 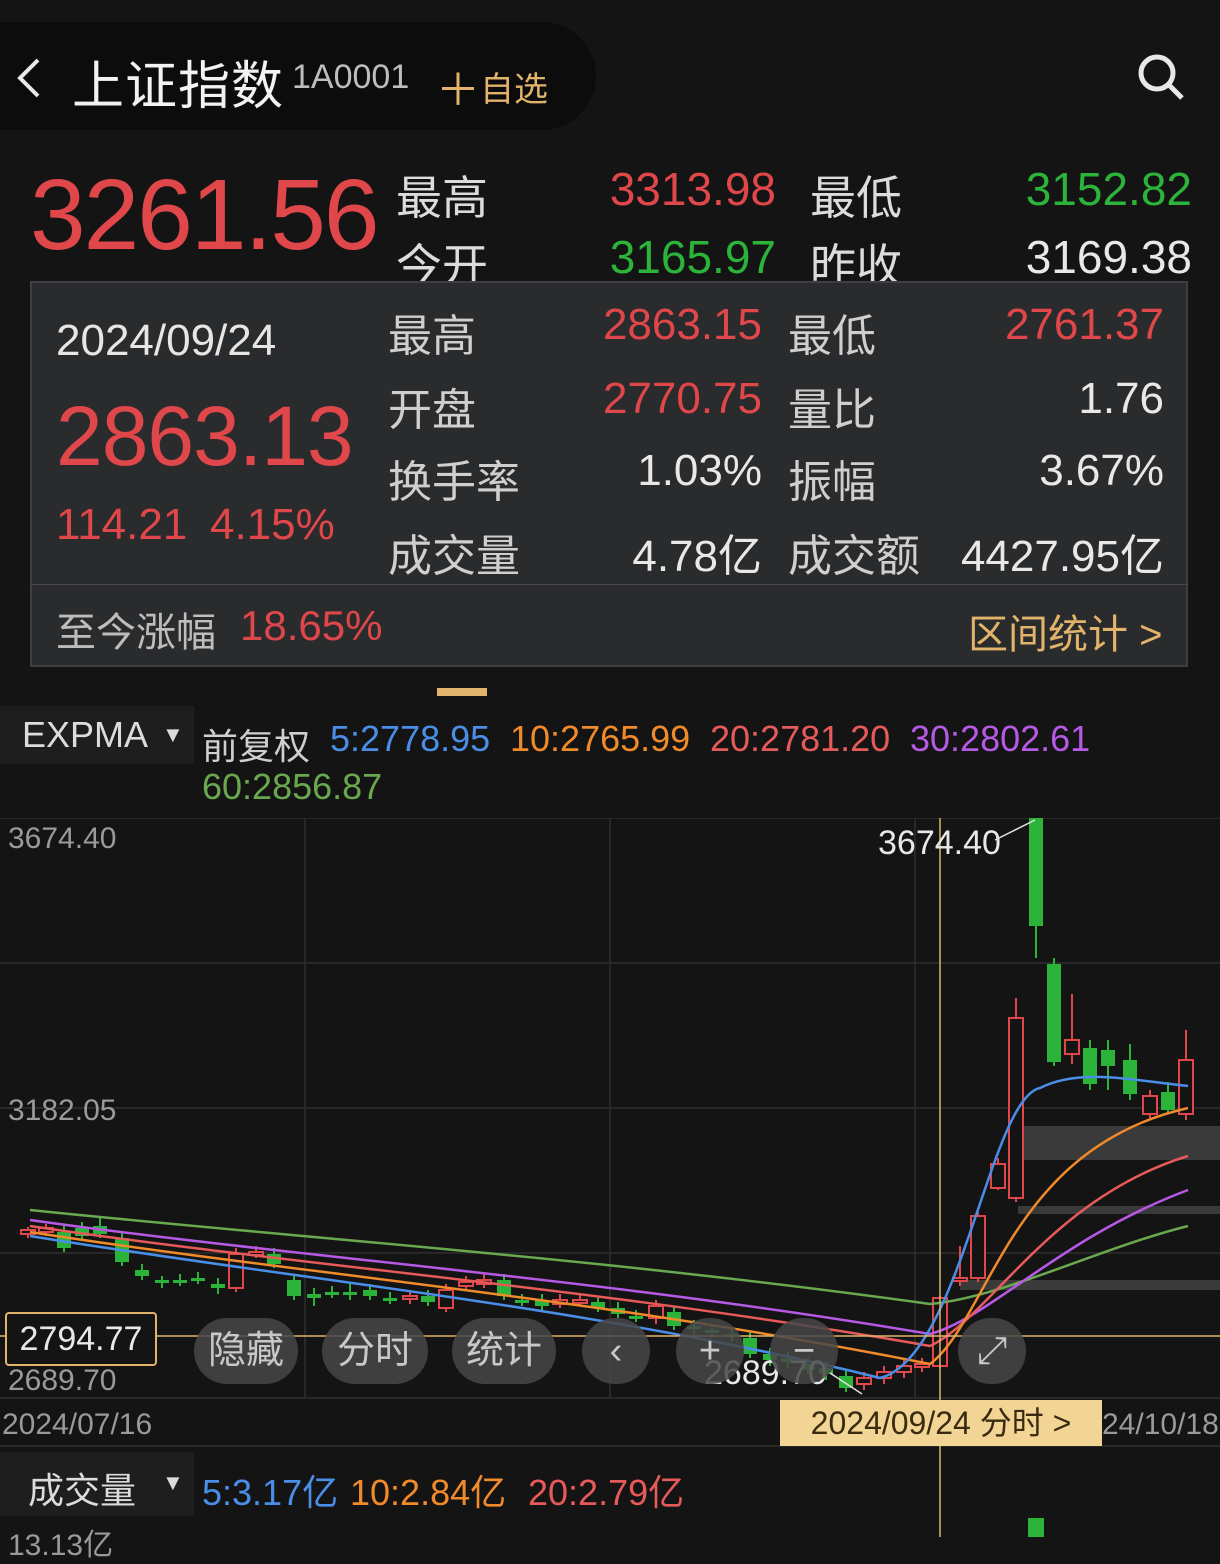 I want to click on intraday-button: 分时, so click(x=375, y=1351).